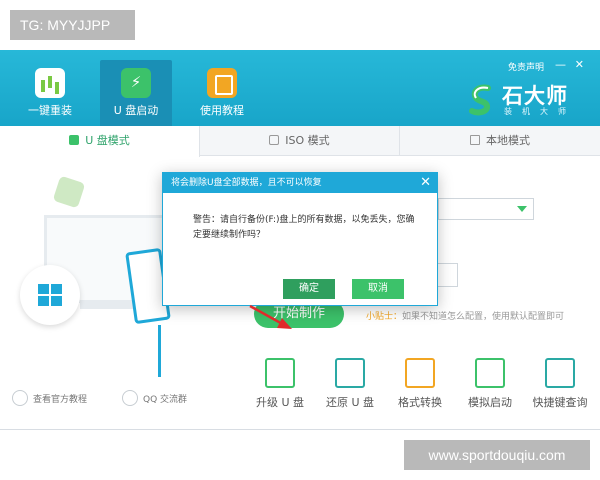 The width and height of the screenshot is (600, 480). I want to click on minimize-icon: —, so click(560, 64).